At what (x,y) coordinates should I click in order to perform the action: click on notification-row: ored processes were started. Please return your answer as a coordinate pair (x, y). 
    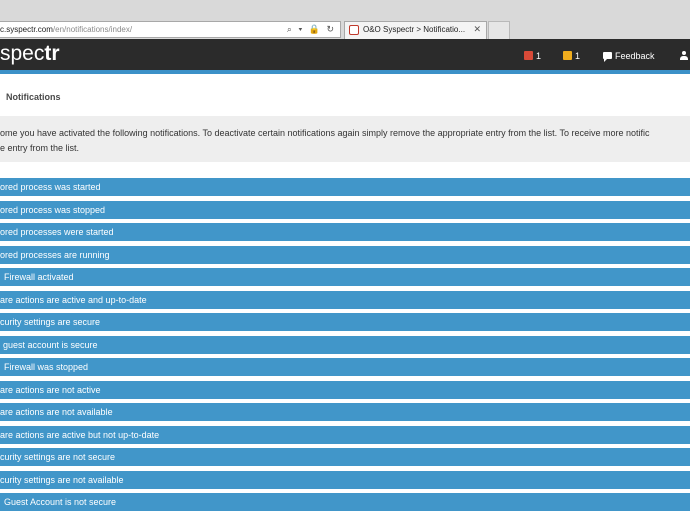
    Looking at the image, I should click on (345, 232).